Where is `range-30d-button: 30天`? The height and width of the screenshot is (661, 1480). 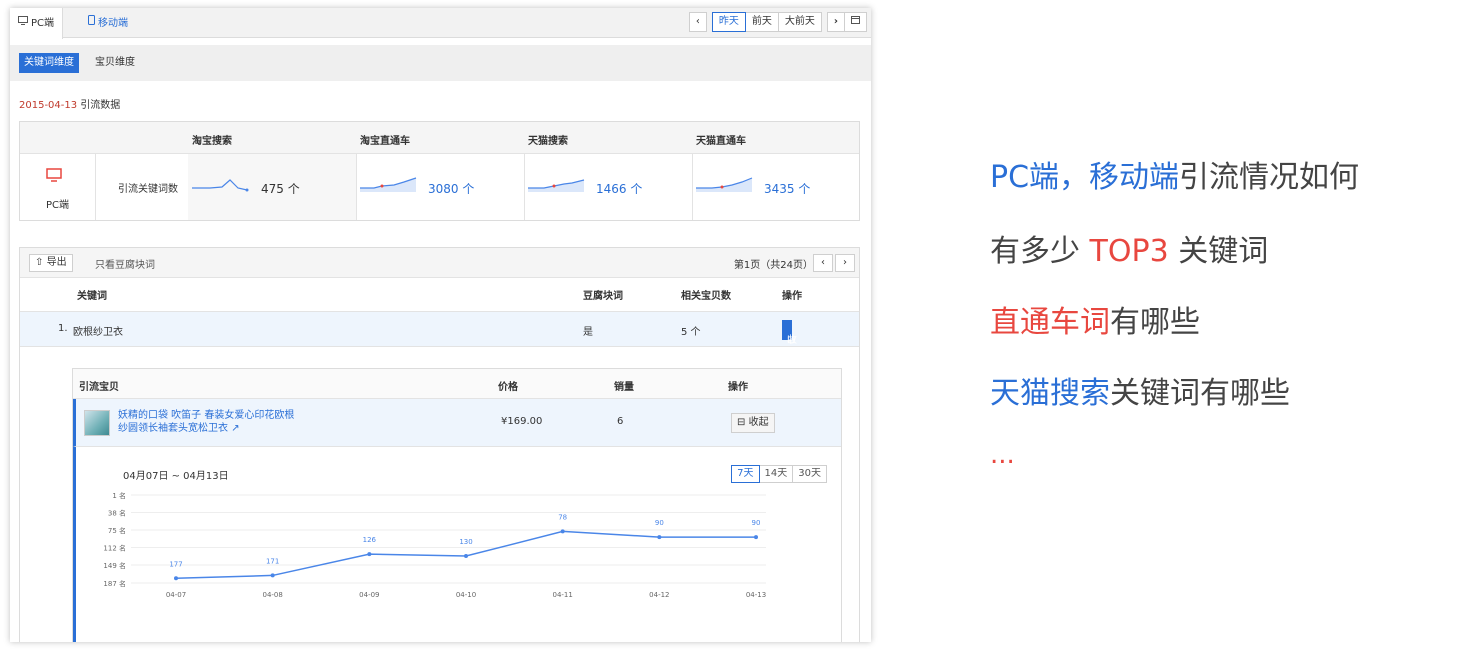 range-30d-button: 30天 is located at coordinates (809, 474).